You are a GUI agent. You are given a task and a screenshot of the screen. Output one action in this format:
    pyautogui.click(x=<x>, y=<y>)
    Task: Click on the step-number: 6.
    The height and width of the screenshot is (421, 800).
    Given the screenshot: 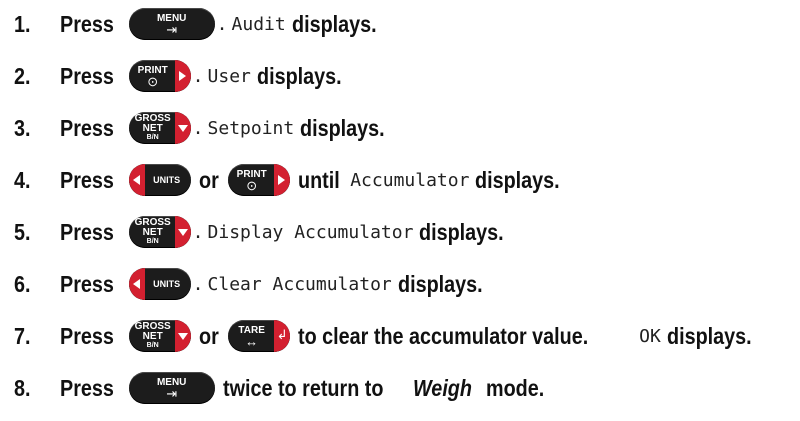 What is the action you would take?
    pyautogui.click(x=22, y=283)
    